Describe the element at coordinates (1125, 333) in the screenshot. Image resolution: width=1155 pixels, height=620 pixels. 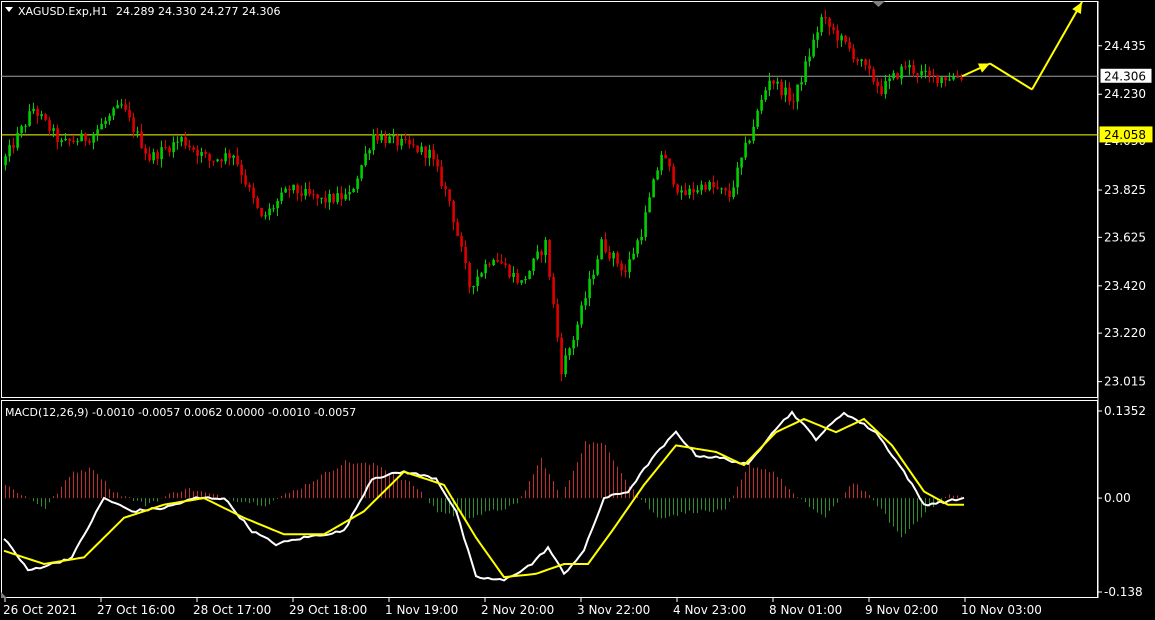
I see `price-tick-label: 23.220` at that location.